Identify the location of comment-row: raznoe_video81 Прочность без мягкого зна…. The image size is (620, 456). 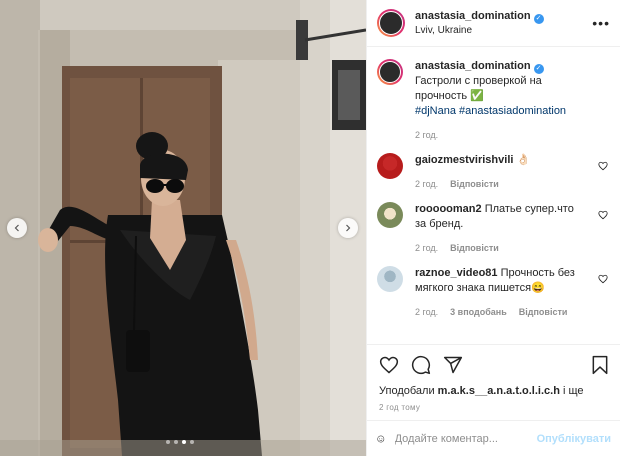
(493, 293).